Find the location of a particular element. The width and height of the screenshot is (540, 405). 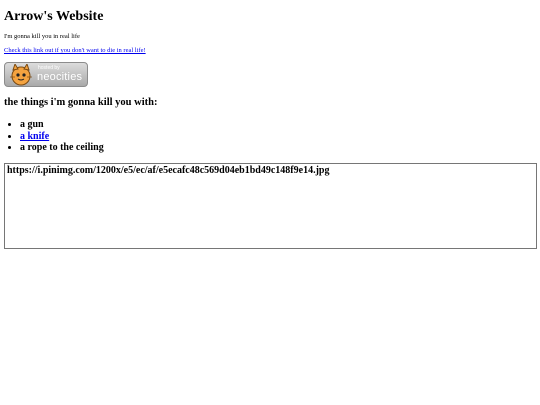

neocities-badge: hosted by neocities is located at coordinates (46, 74).